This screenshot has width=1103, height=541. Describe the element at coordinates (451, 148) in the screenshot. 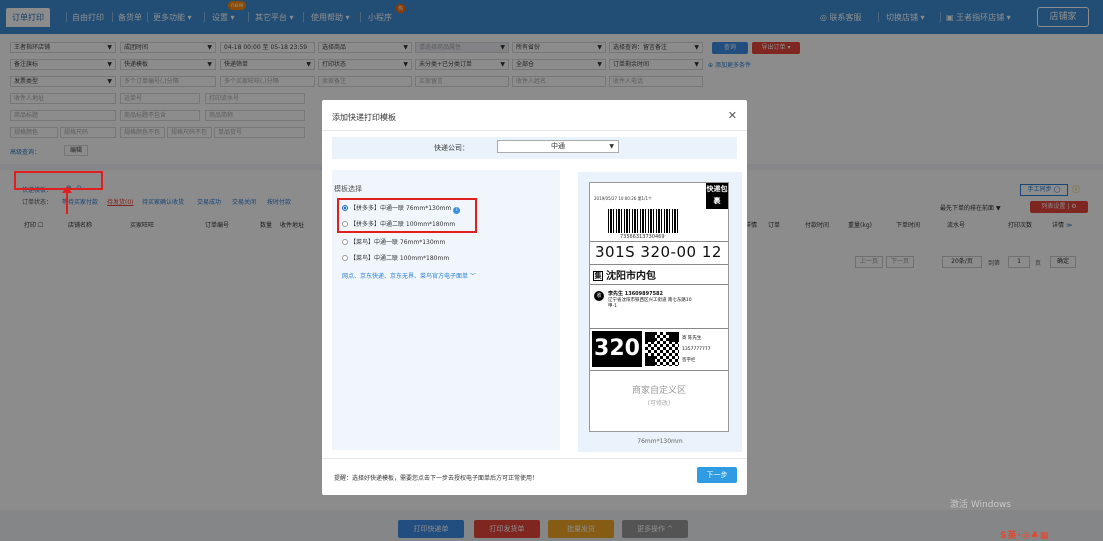

I see `express-company-label: 快递公司：` at that location.